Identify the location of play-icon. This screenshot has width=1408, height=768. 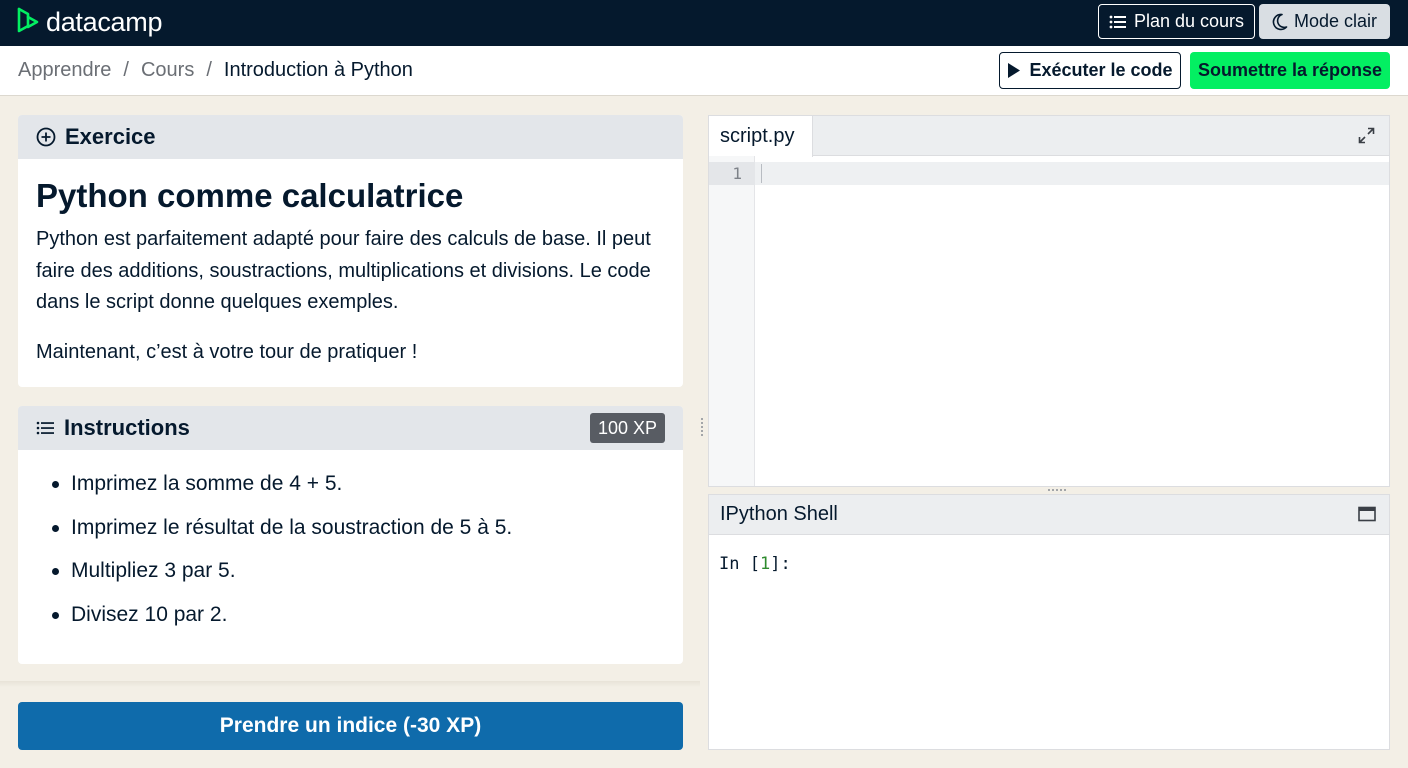
(1014, 70).